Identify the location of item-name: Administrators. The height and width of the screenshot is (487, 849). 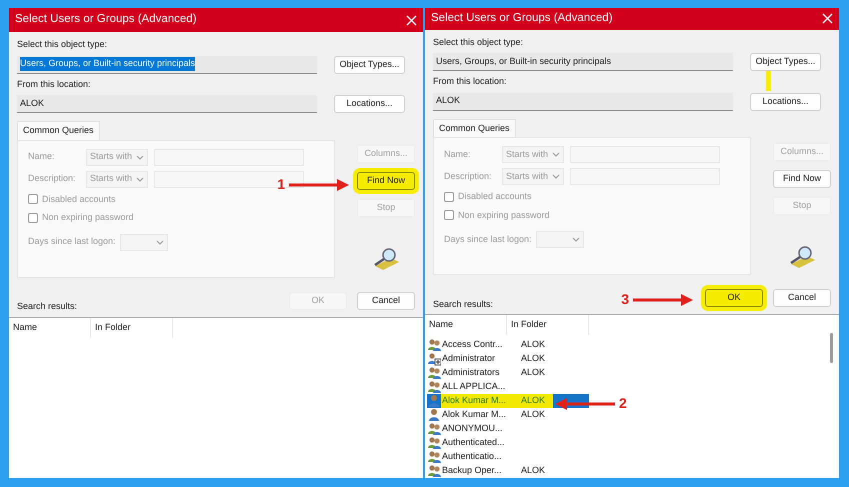
(471, 373).